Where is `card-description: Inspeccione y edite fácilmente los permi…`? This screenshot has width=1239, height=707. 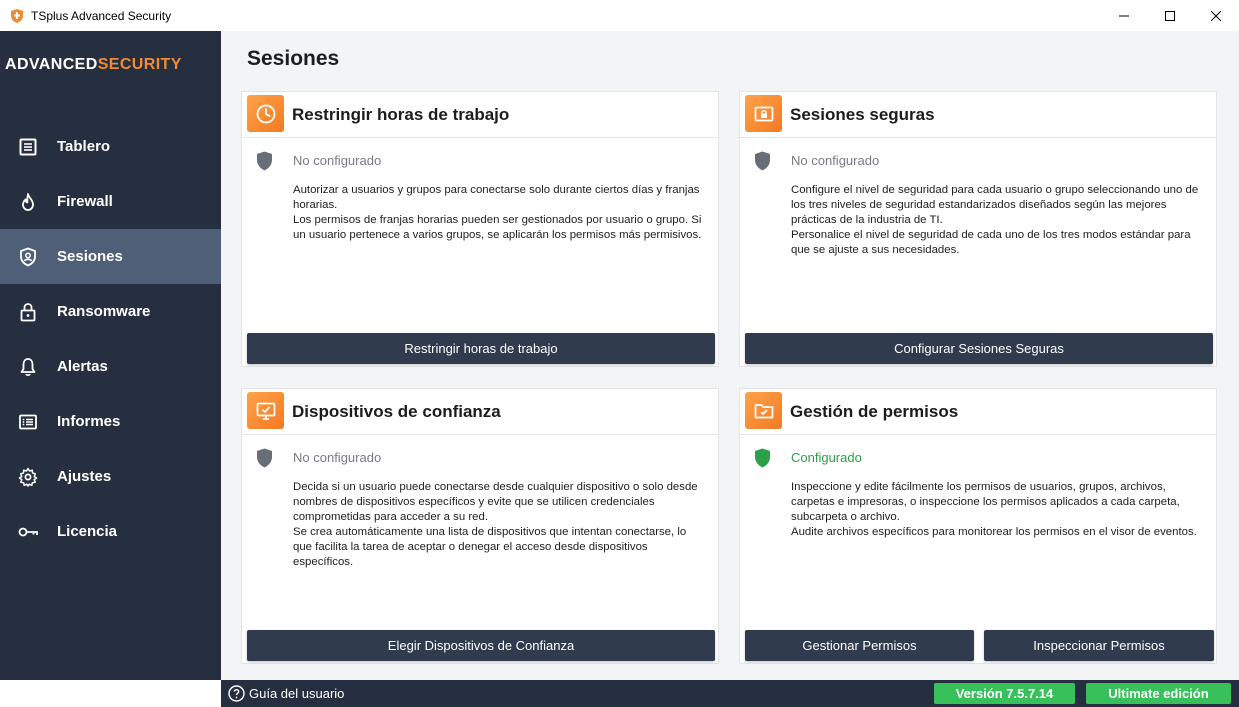 card-description: Inspeccione y edite fácilmente los permi… is located at coordinates (994, 509).